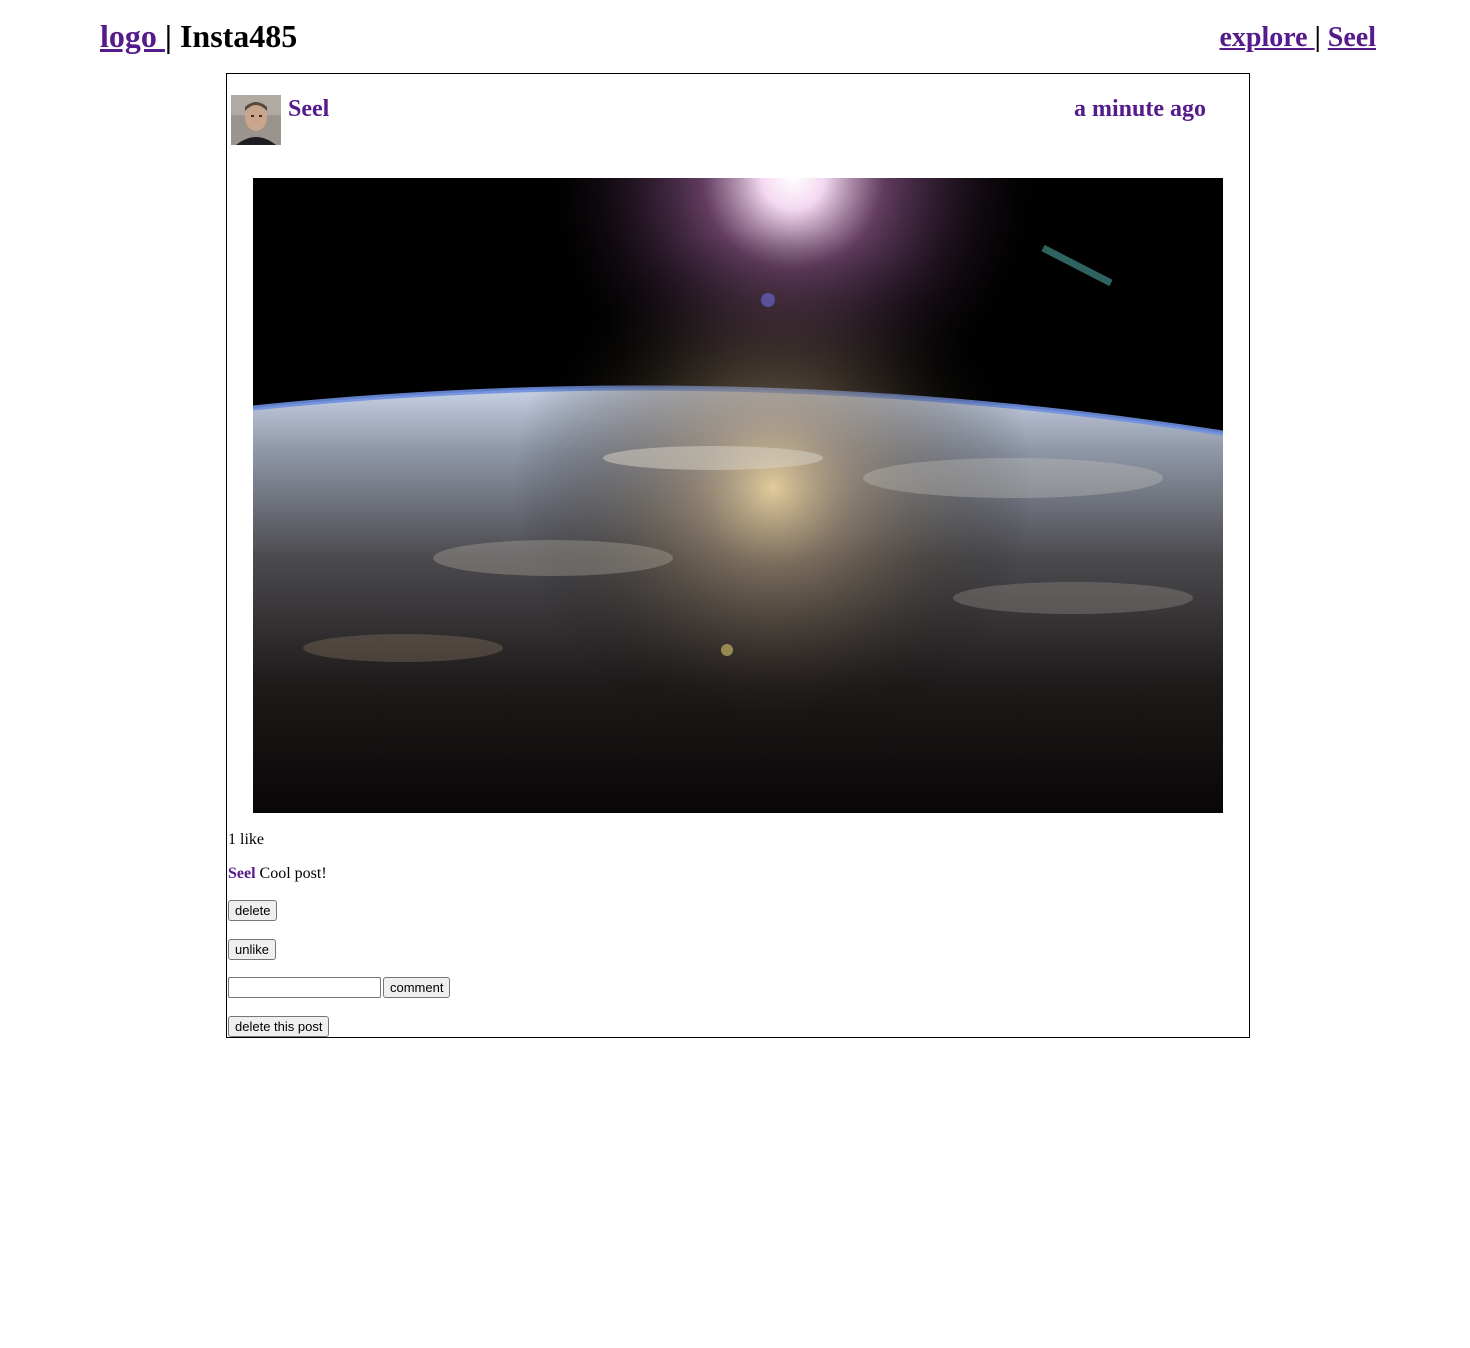 The height and width of the screenshot is (1348, 1470). I want to click on comment-input, so click(304, 987).